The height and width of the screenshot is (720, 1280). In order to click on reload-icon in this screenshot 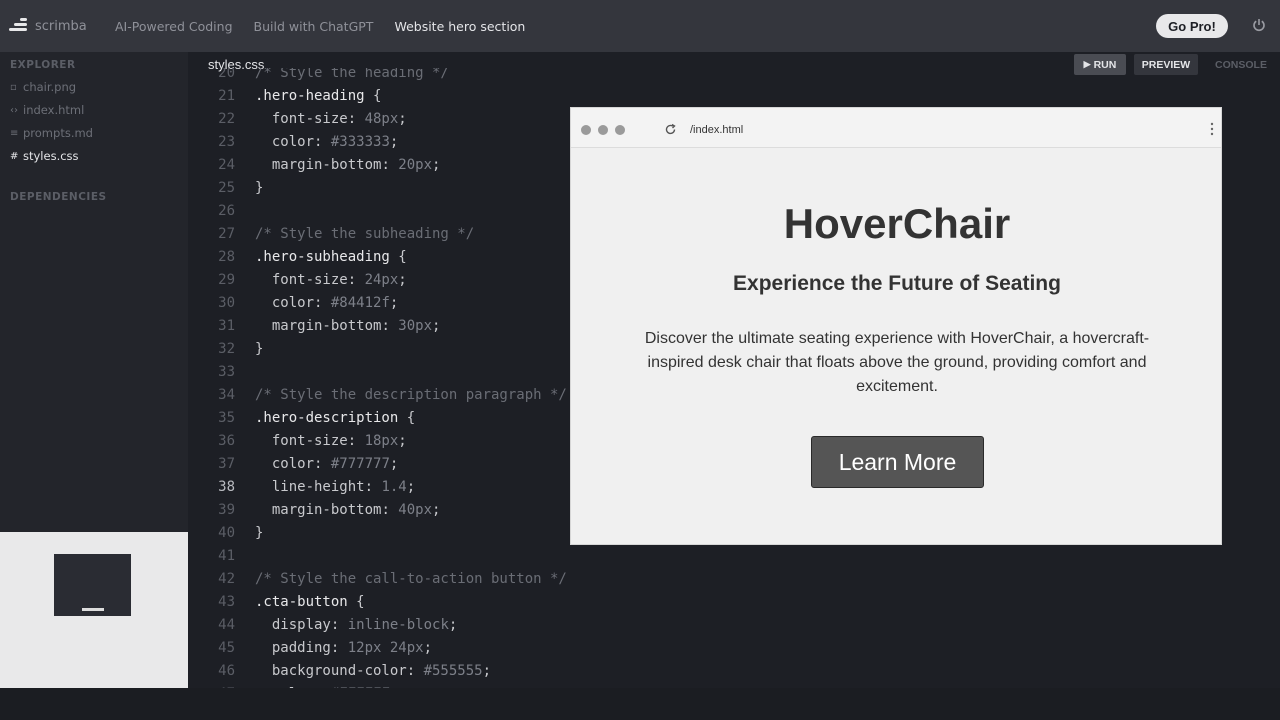, I will do `click(670, 129)`.